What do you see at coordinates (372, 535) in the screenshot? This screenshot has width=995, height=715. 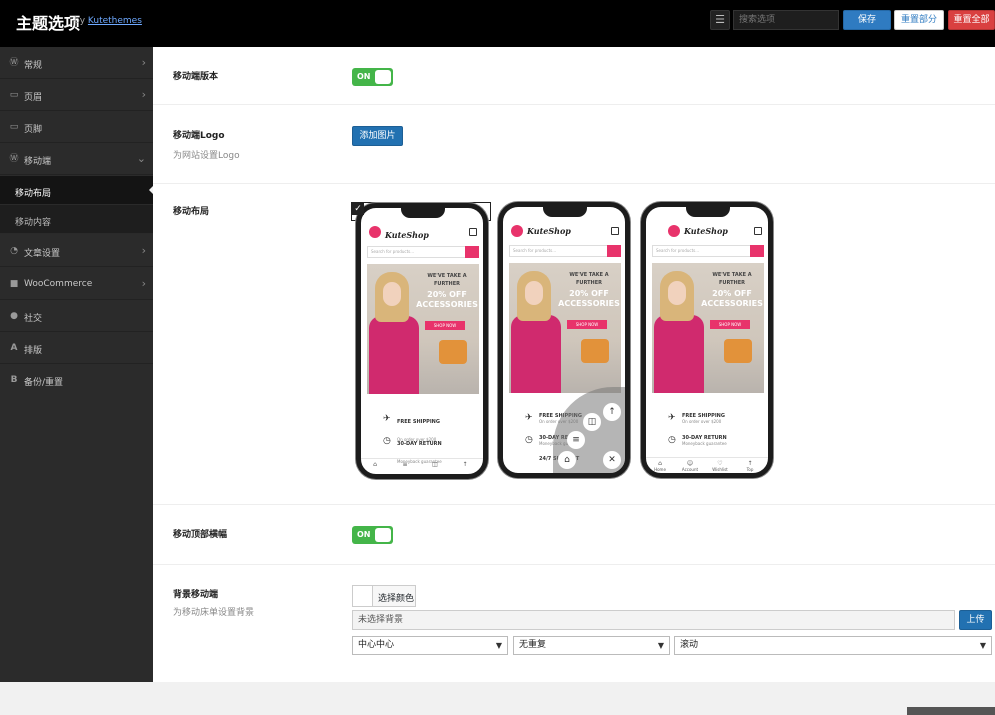 I see `mobile-header-toggle: ON` at bounding box center [372, 535].